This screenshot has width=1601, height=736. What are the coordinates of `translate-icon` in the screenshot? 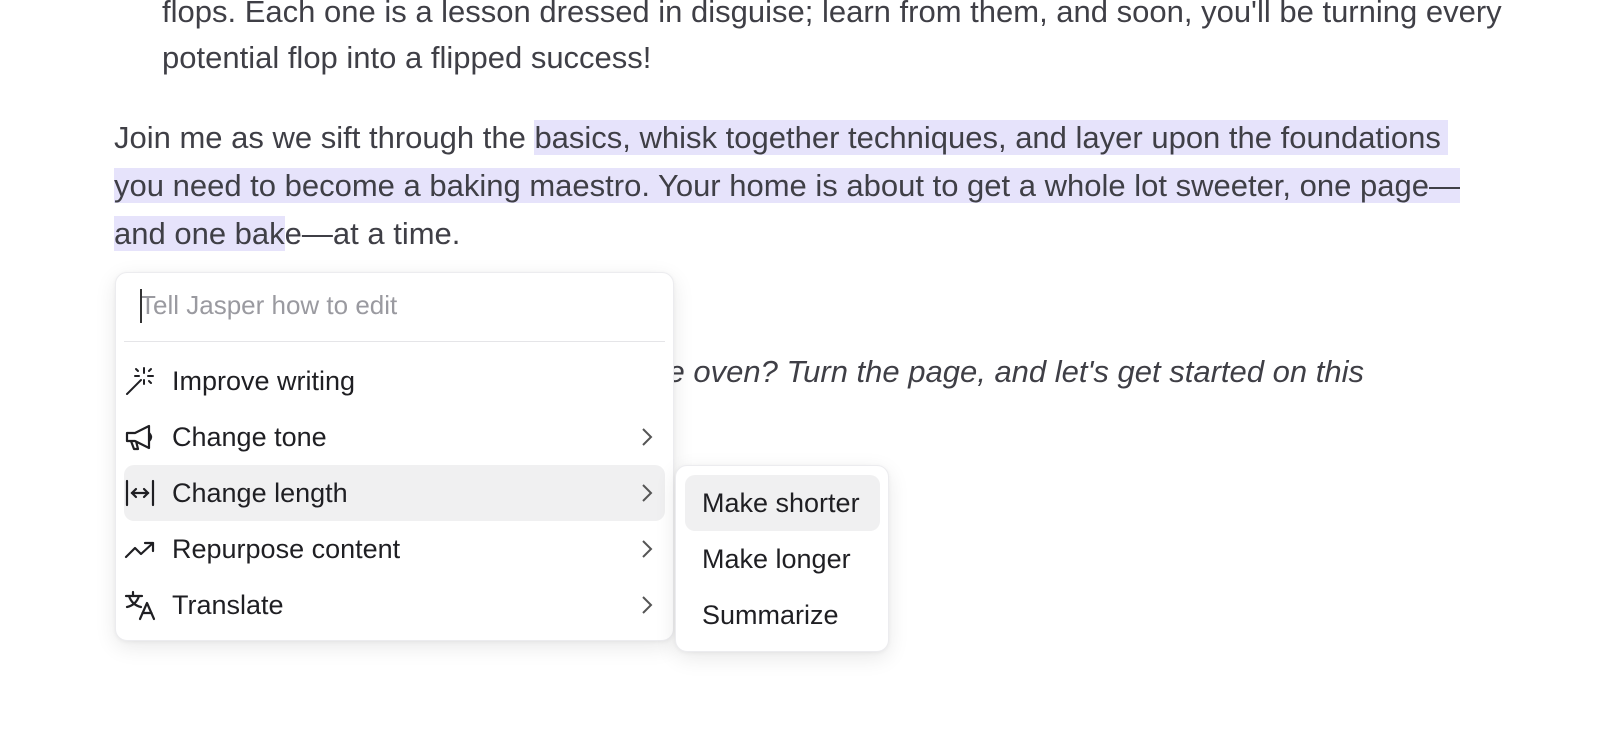 It's located at (140, 605).